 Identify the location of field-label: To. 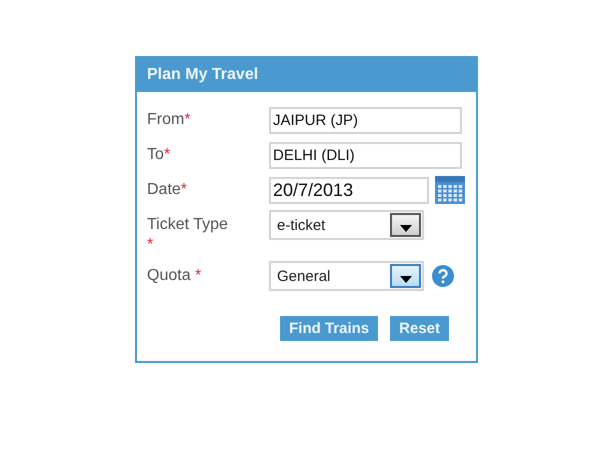
(155, 154).